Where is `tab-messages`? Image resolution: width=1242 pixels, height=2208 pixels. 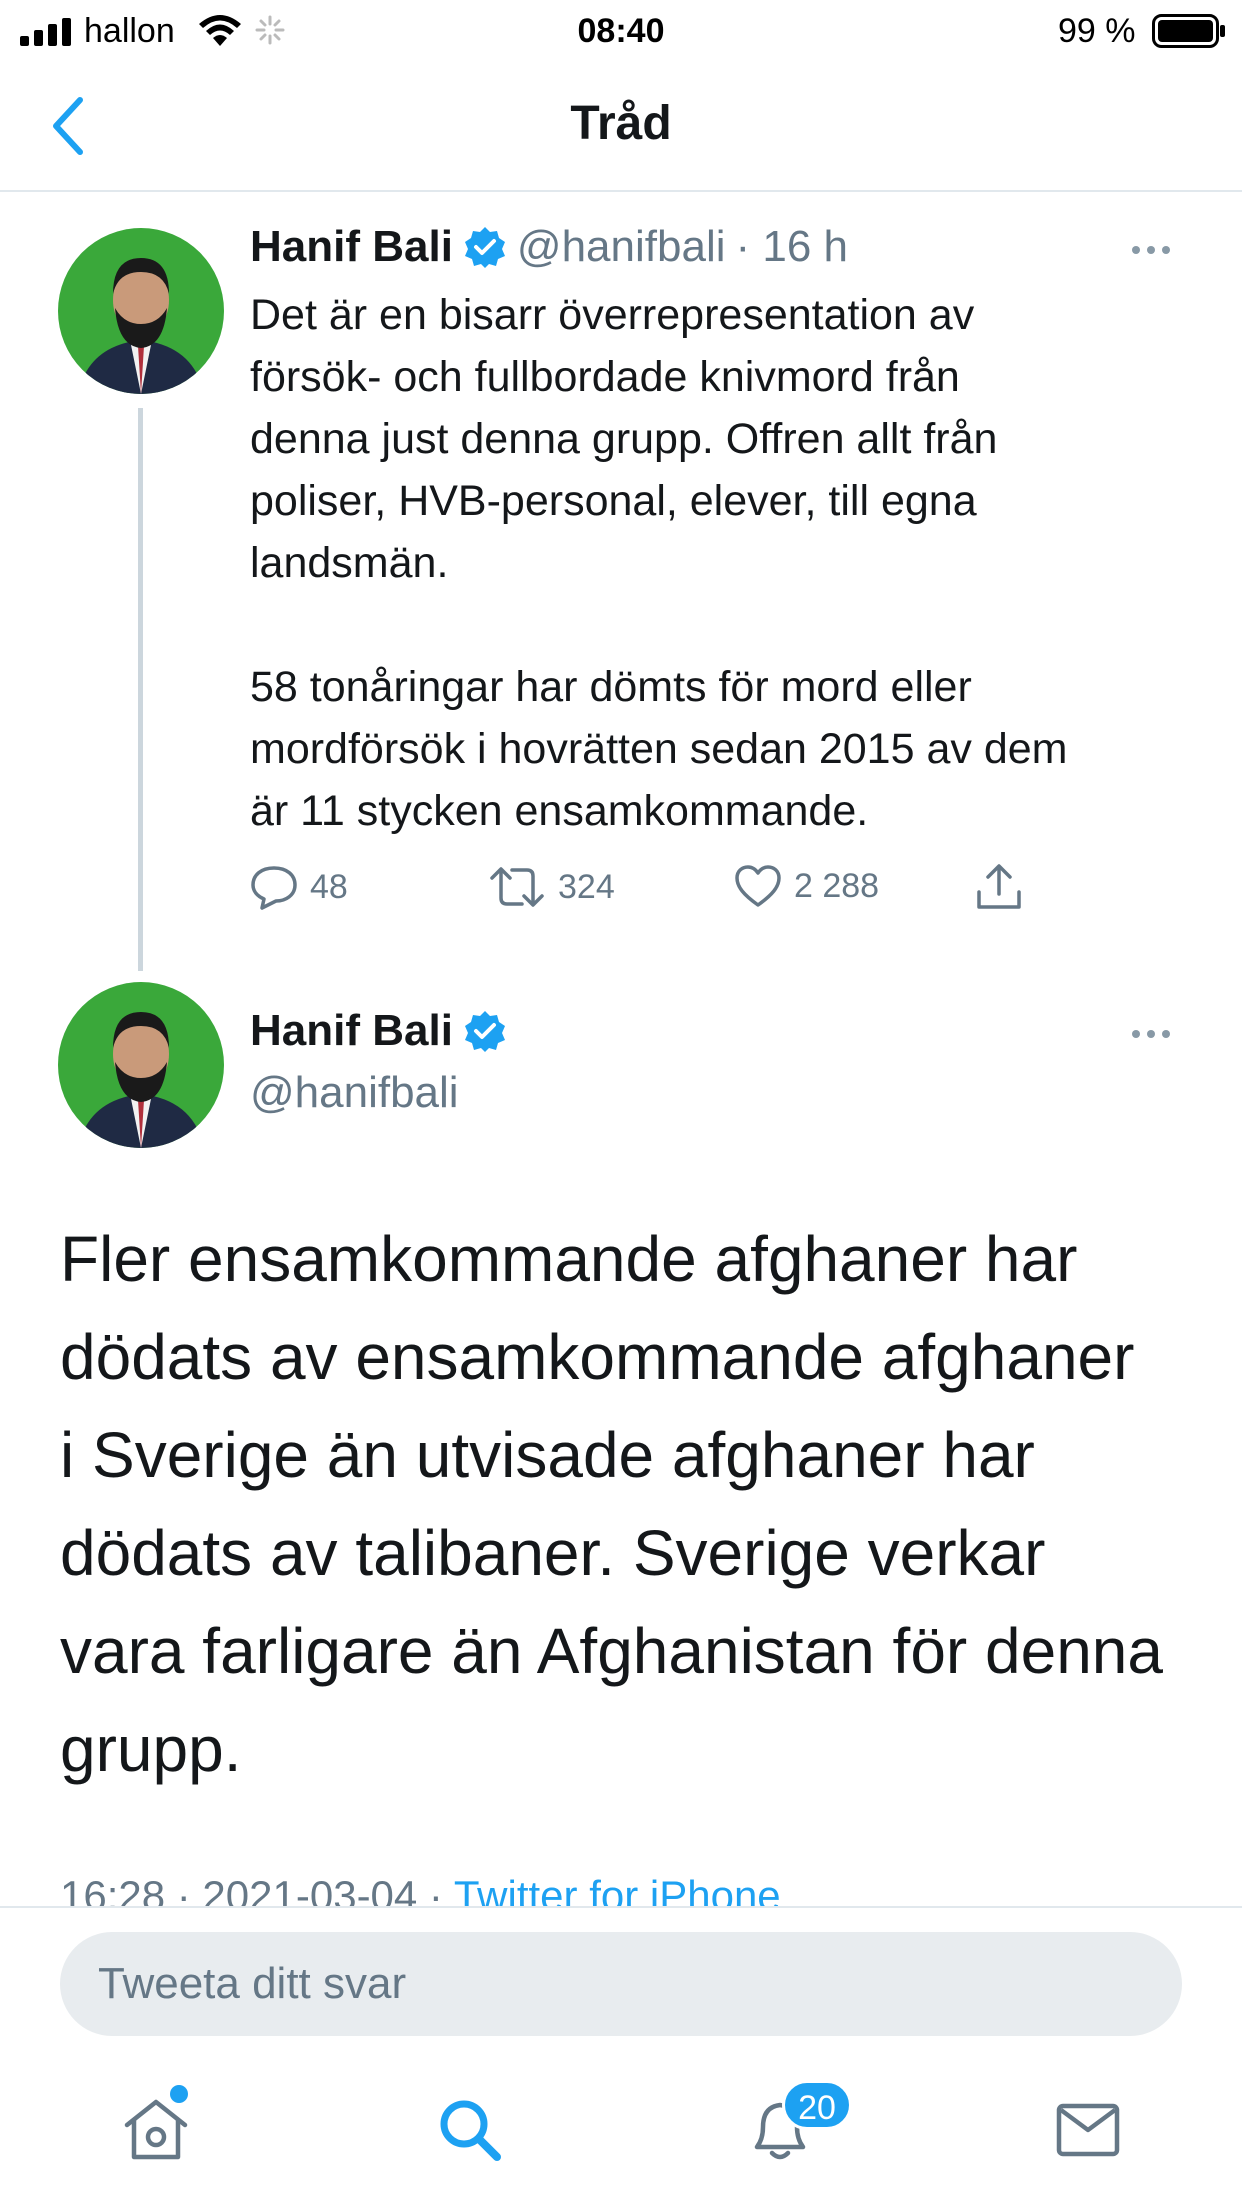 tab-messages is located at coordinates (1088, 2130).